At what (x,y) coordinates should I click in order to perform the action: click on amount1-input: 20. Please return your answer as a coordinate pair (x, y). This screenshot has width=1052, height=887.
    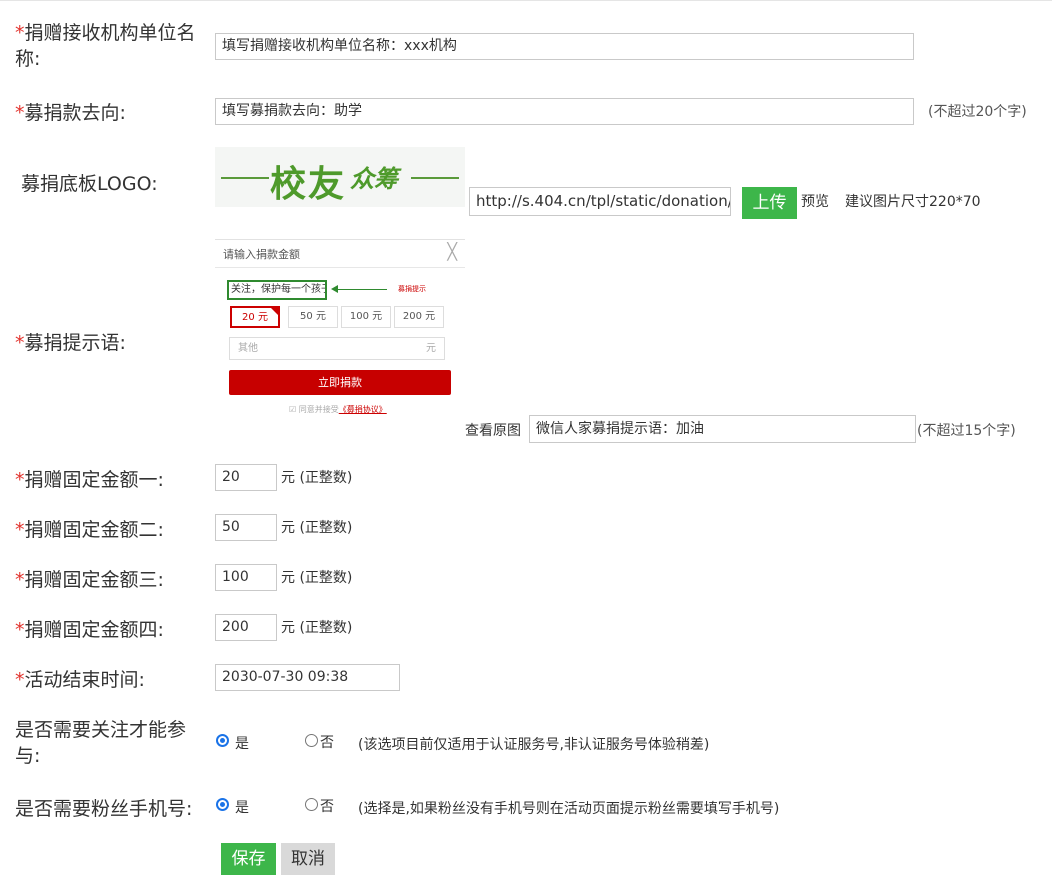
    Looking at the image, I should click on (246, 477).